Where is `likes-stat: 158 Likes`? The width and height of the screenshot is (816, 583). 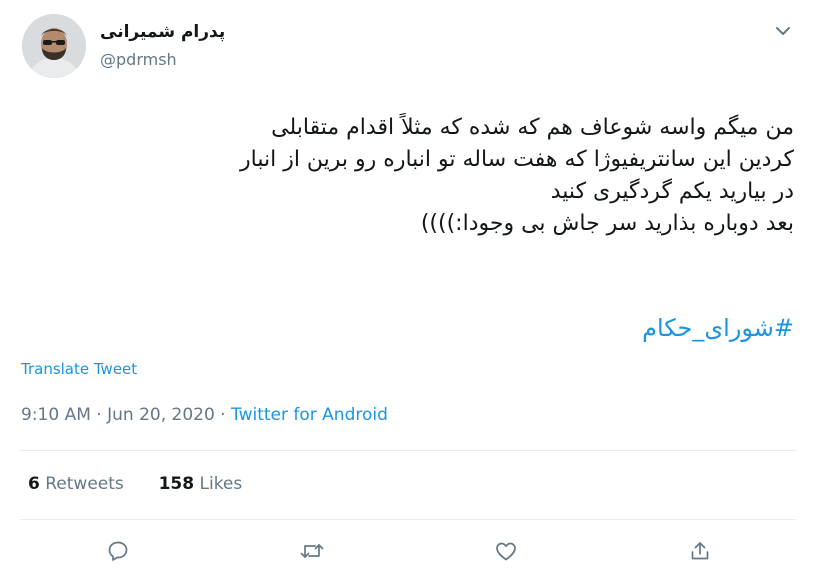
likes-stat: 158 Likes is located at coordinates (201, 484).